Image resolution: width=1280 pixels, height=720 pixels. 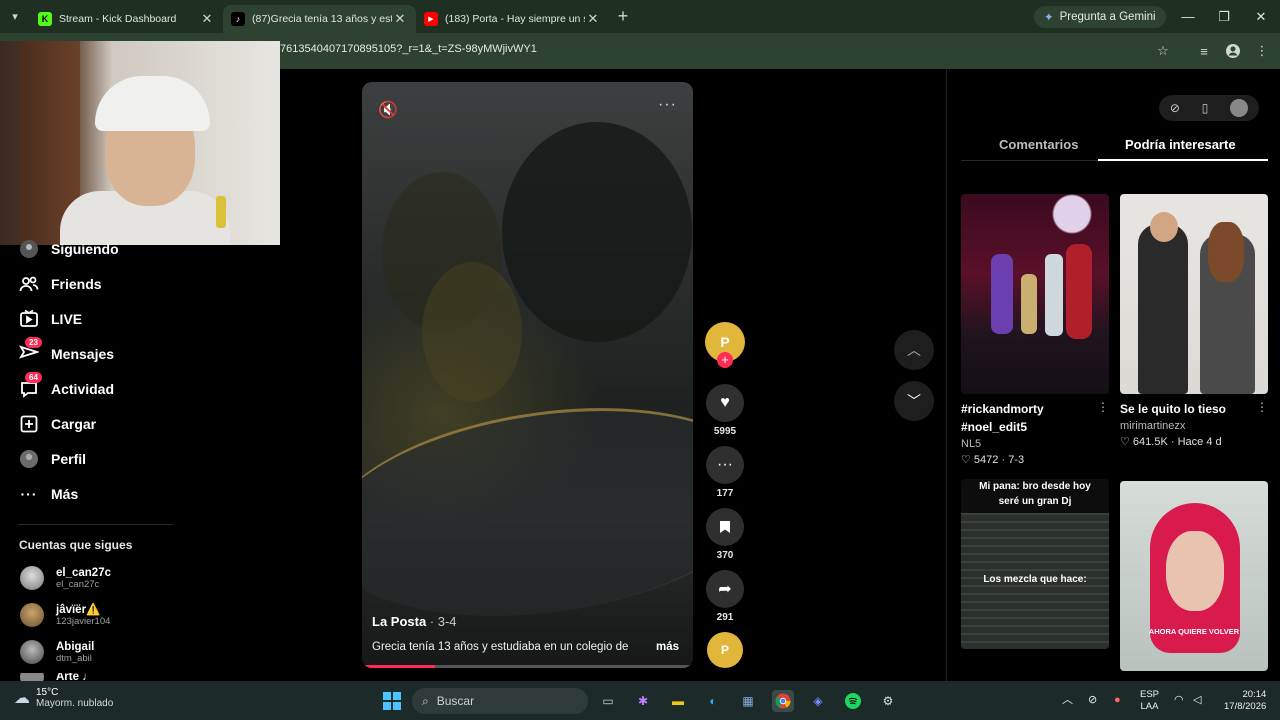 What do you see at coordinates (667, 105) in the screenshot?
I see `video-more-options-icon: ···` at bounding box center [667, 105].